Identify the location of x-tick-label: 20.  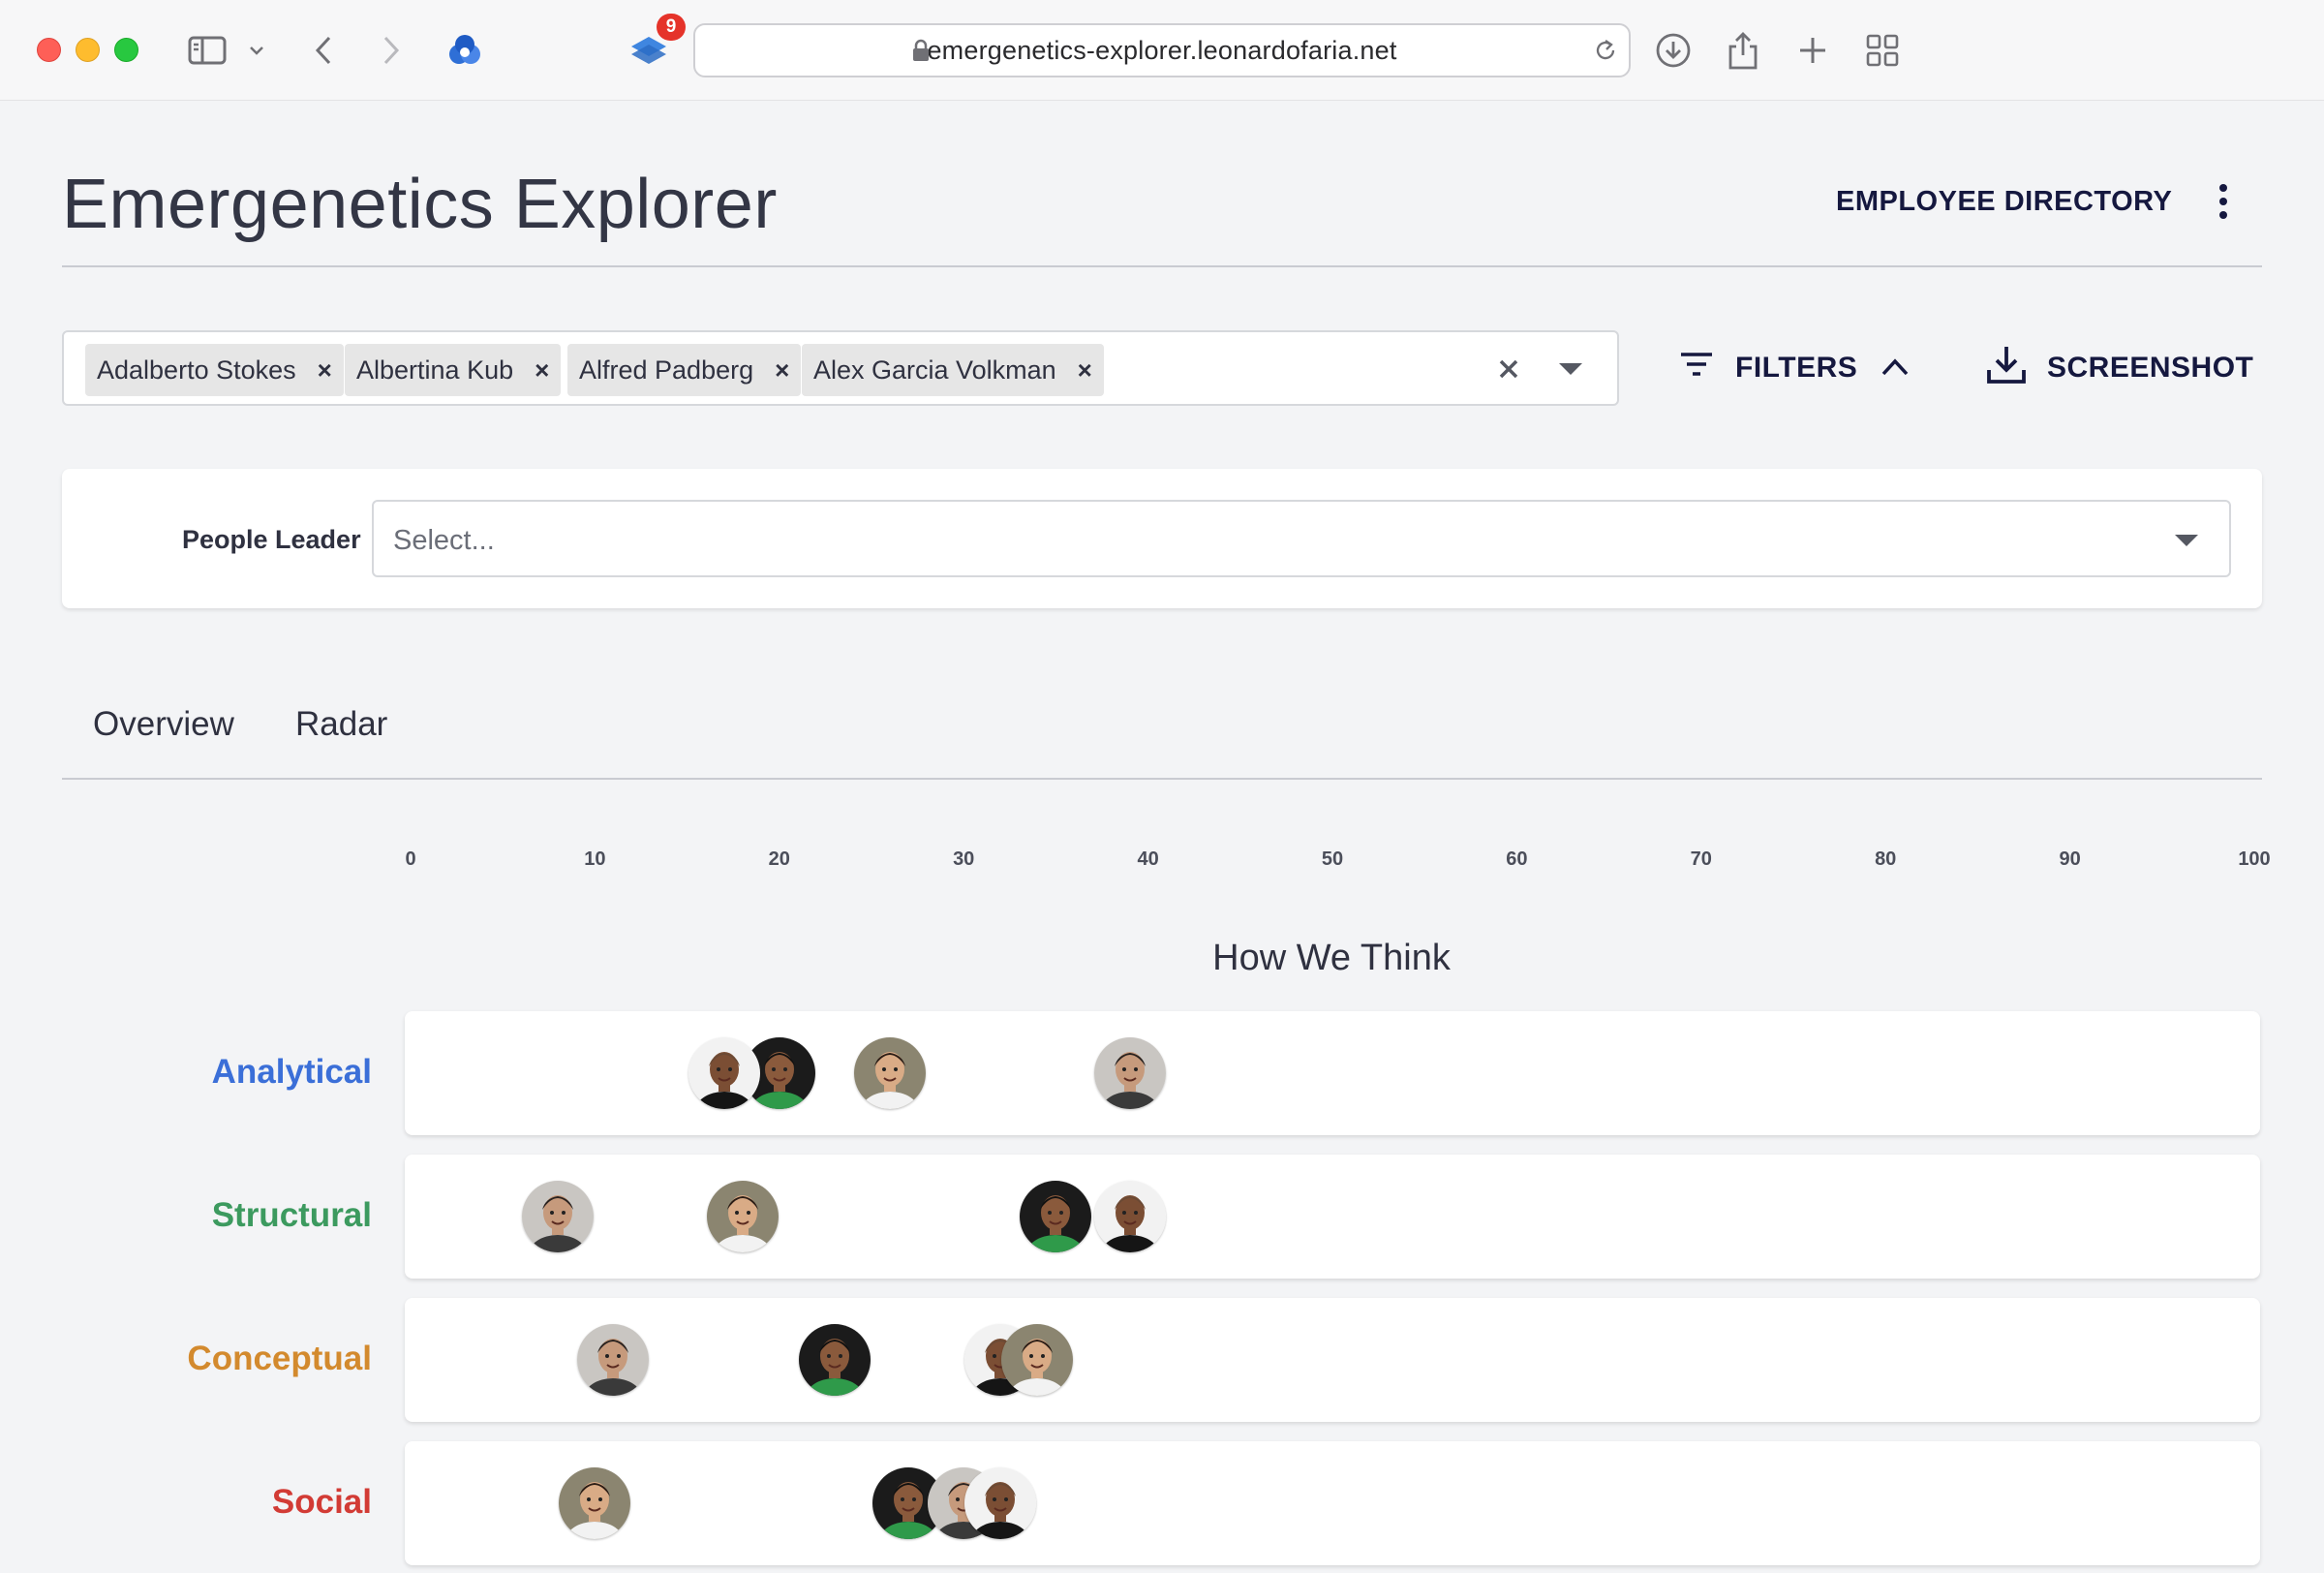
(779, 859).